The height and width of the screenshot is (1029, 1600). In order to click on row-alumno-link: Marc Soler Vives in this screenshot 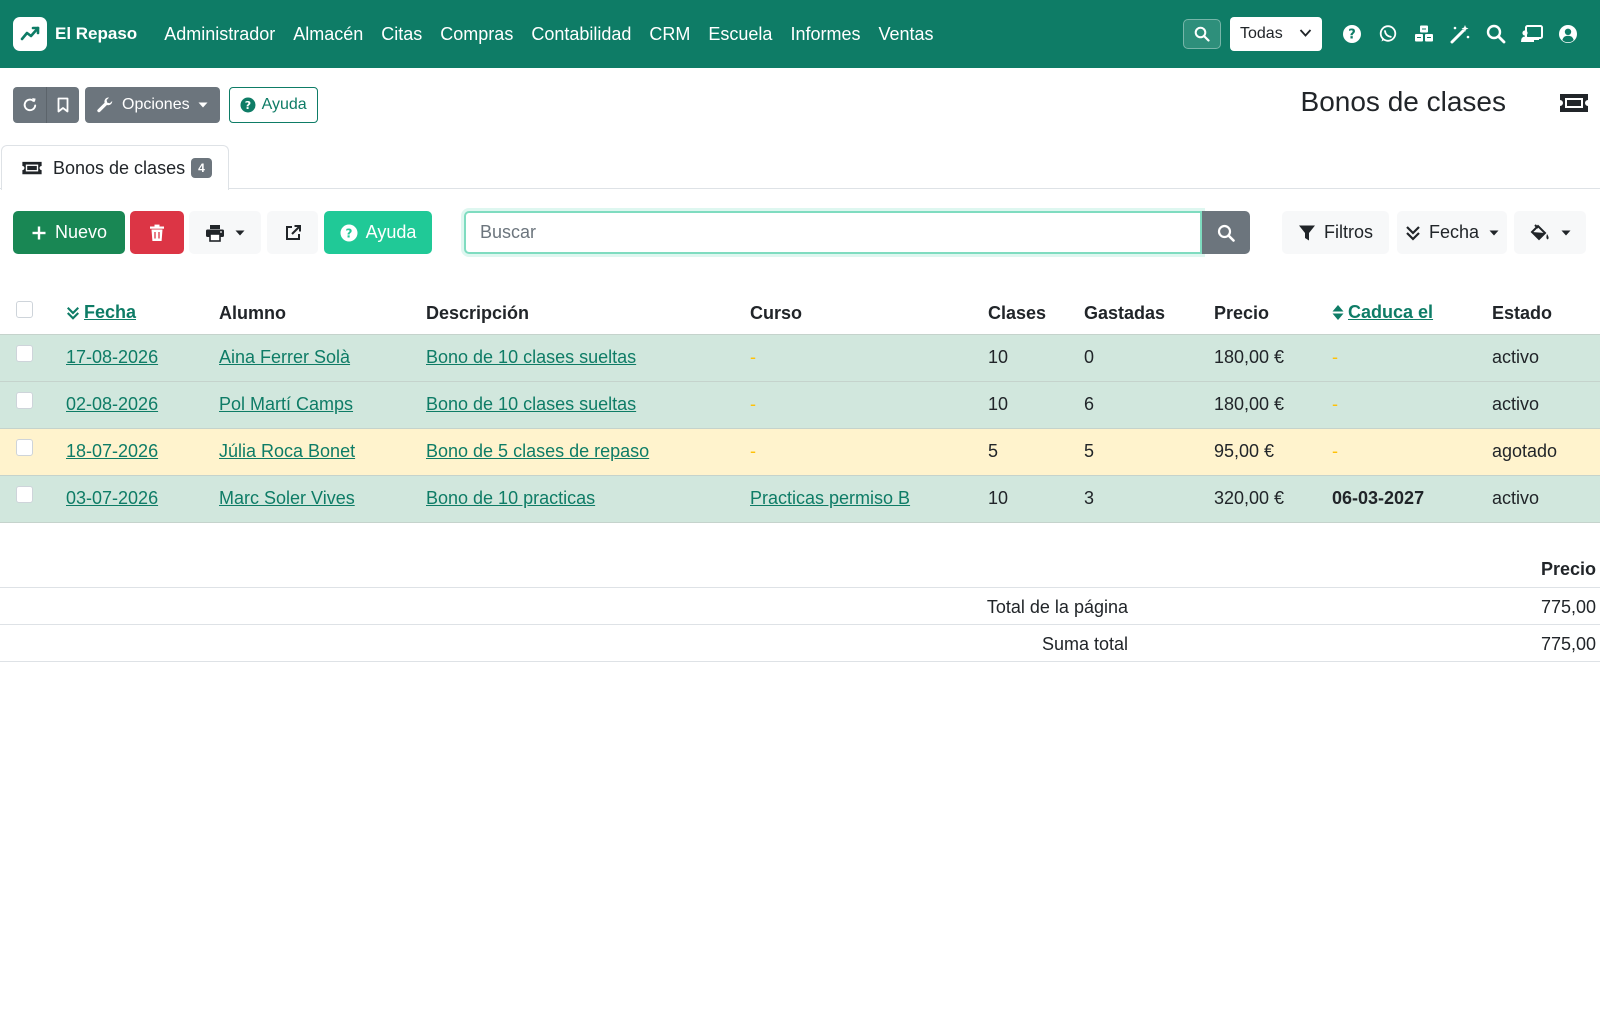, I will do `click(287, 498)`.